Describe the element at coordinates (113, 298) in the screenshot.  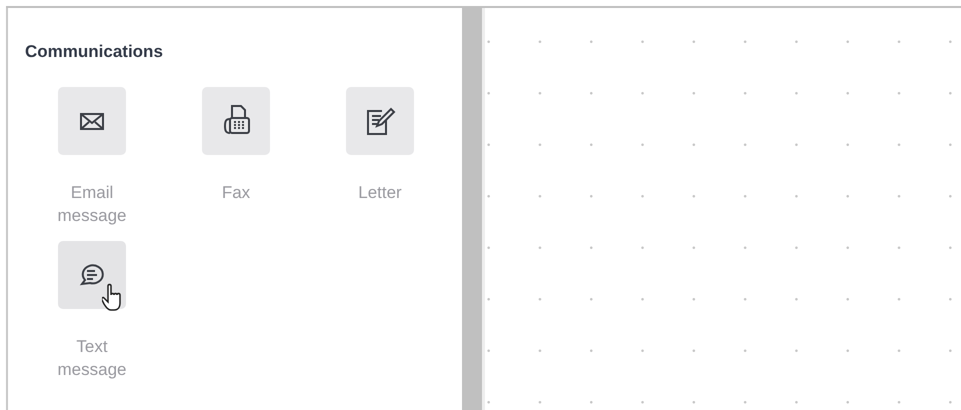
I see `hand-cursor-icon` at that location.